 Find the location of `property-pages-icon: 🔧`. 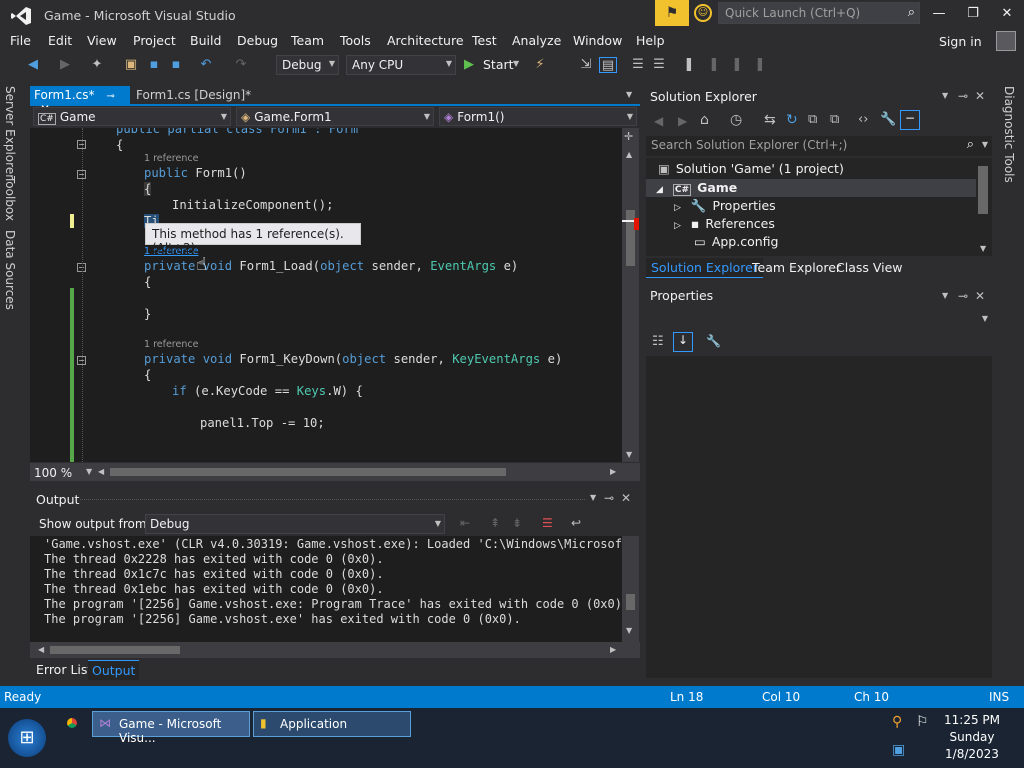

property-pages-icon: 🔧 is located at coordinates (713, 341).